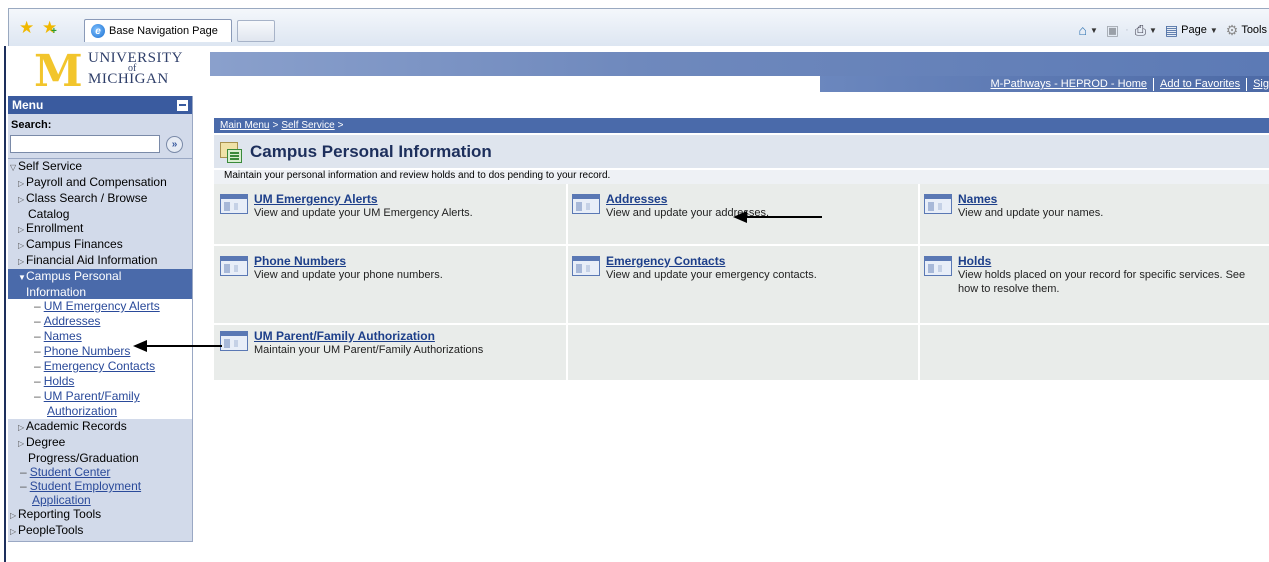 The width and height of the screenshot is (1269, 562). Describe the element at coordinates (777, 217) in the screenshot. I see `arrow-to-addresses` at that location.